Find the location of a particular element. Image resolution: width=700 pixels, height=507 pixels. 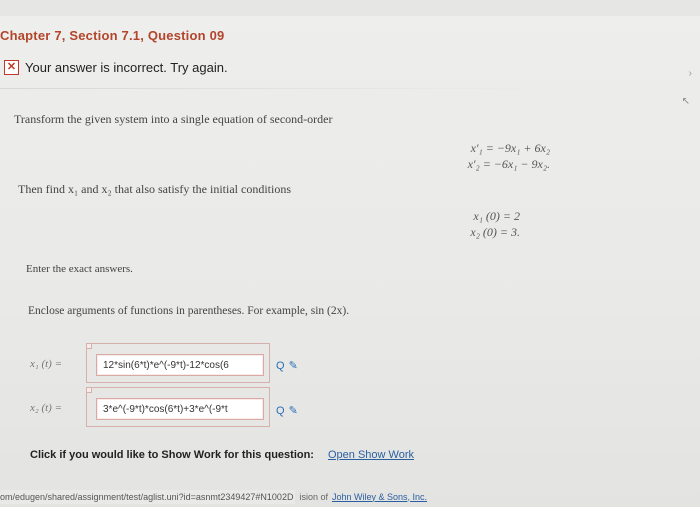

feedback-message: Your answer is incorrect. Try again. is located at coordinates (126, 67).